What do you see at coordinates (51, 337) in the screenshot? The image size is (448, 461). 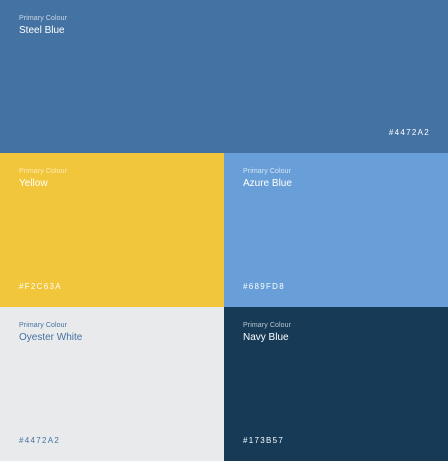 I see `swatch-name: Oyester White` at bounding box center [51, 337].